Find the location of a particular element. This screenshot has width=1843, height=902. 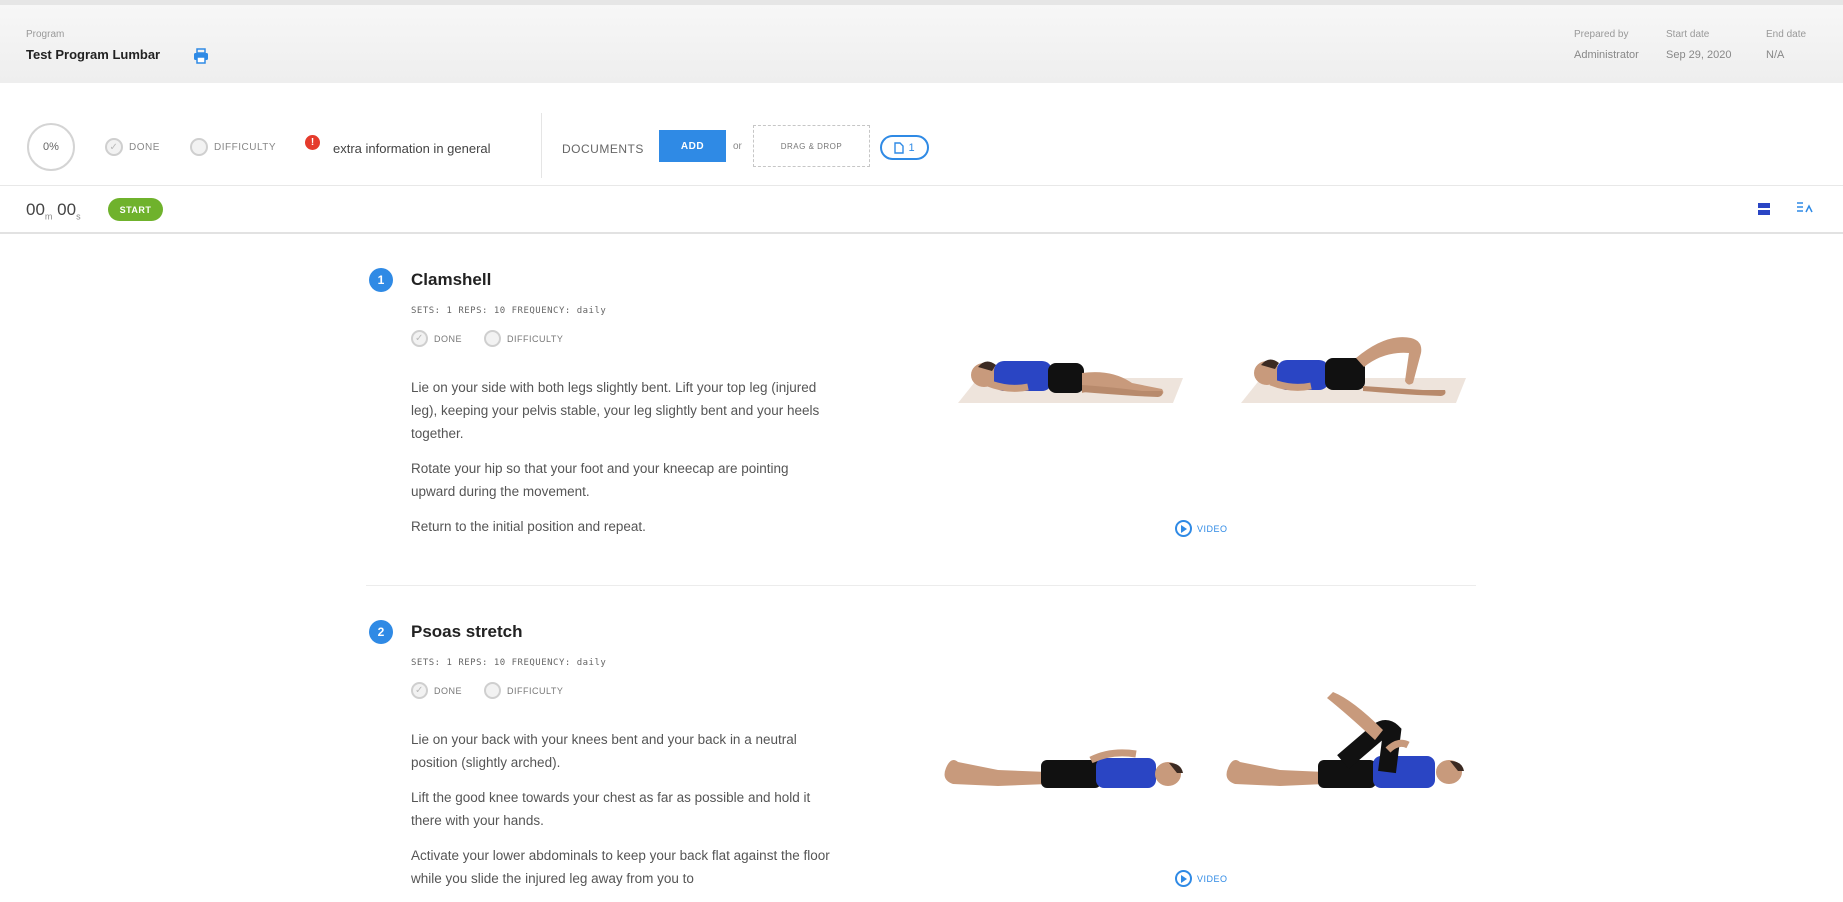

start-date-label: Start date is located at coordinates (1688, 34).